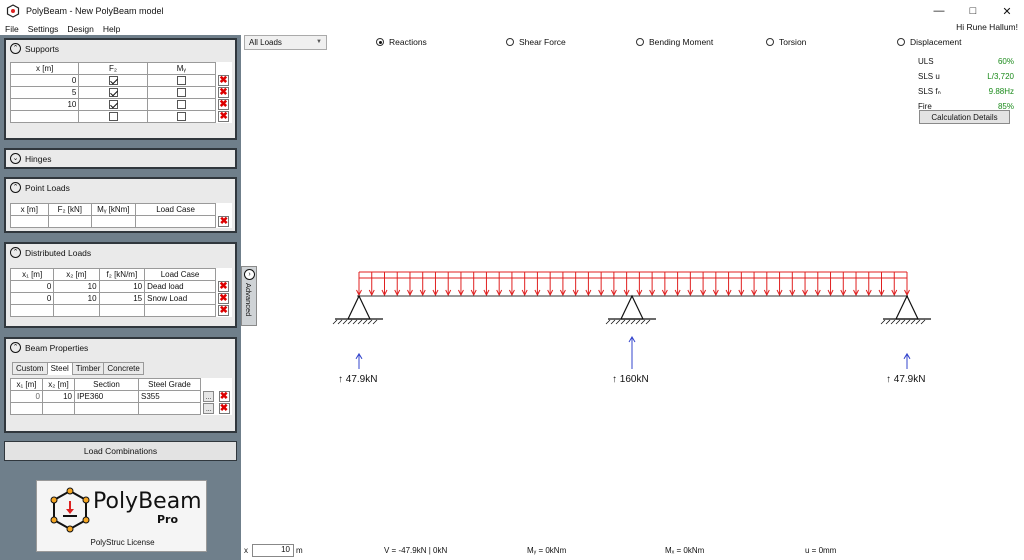  What do you see at coordinates (120, 451) in the screenshot?
I see `load-combinations-button: Load Combinations` at bounding box center [120, 451].